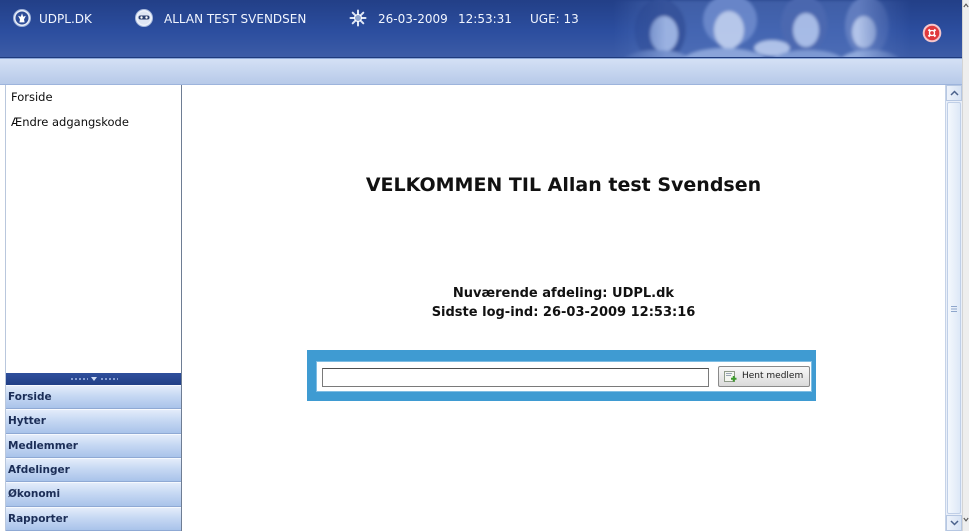  What do you see at coordinates (730, 376) in the screenshot?
I see `fetch-member-icon` at bounding box center [730, 376].